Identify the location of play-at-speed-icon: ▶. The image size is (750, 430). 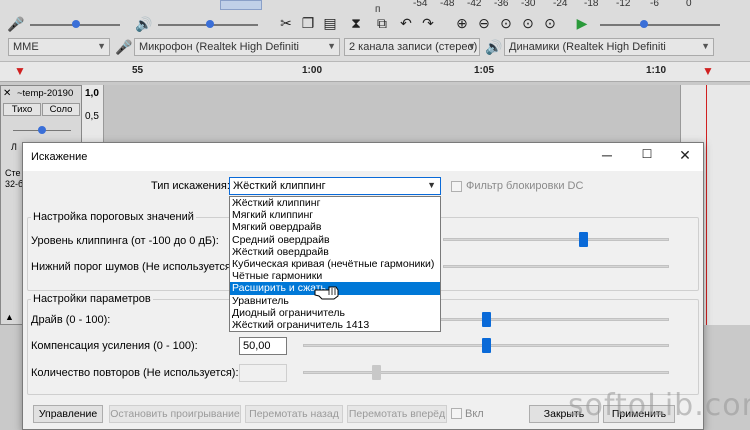
(582, 23).